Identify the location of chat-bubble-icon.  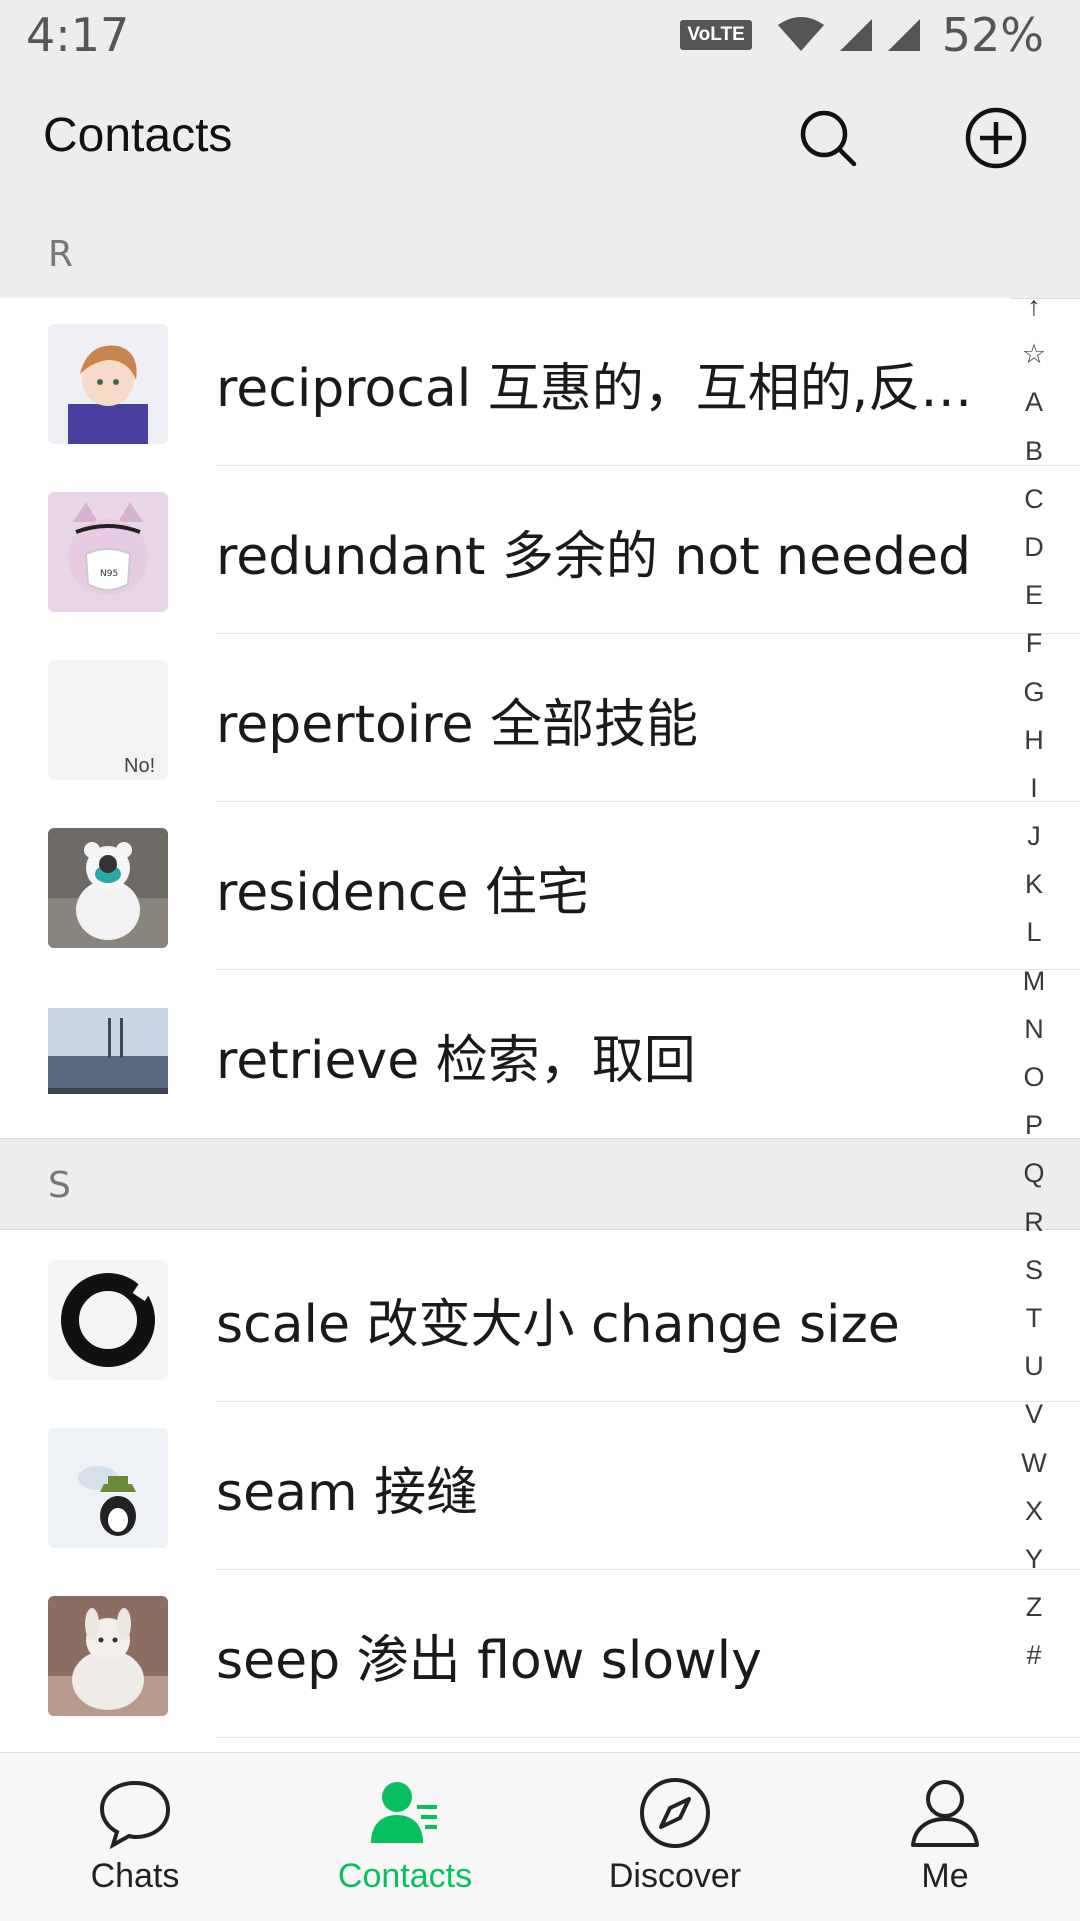
(135, 1815).